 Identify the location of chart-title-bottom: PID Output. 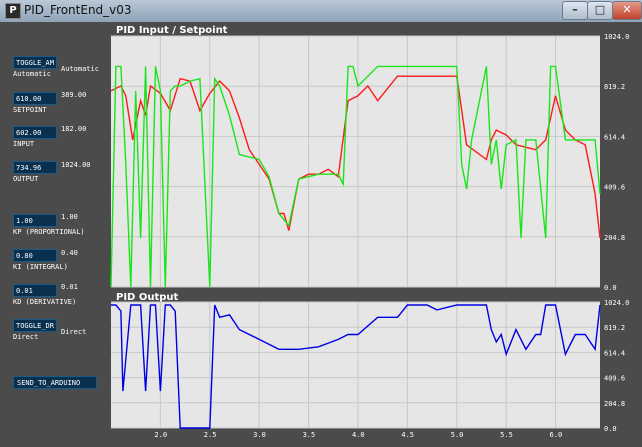
(147, 297).